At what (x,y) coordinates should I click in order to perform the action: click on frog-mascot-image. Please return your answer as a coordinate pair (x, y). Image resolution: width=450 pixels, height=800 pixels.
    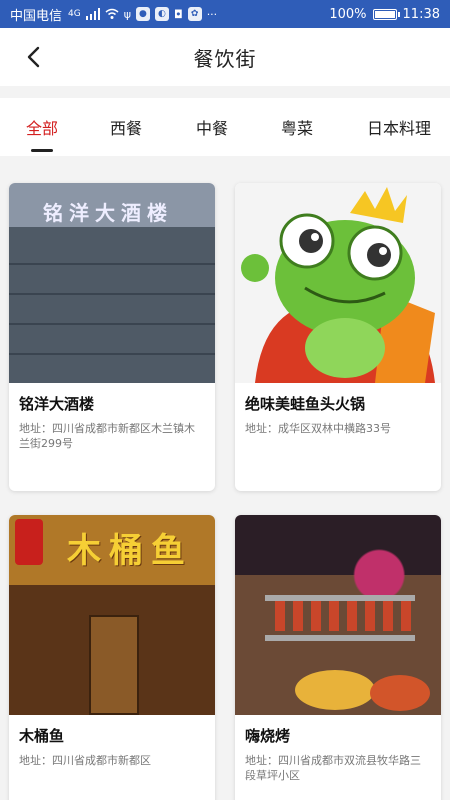
    Looking at the image, I should click on (338, 285).